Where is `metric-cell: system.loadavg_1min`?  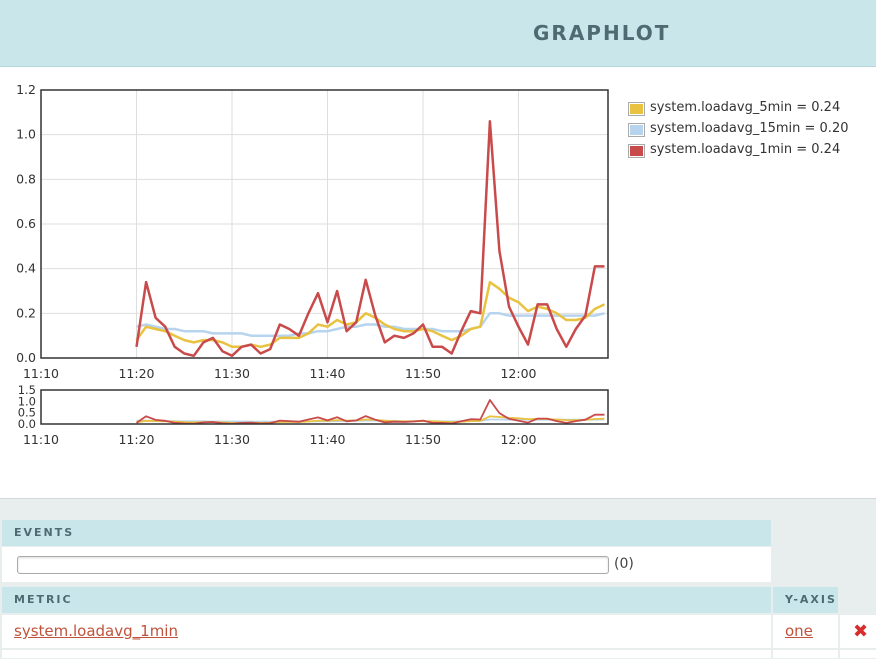 metric-cell: system.loadavg_1min is located at coordinates (386, 631).